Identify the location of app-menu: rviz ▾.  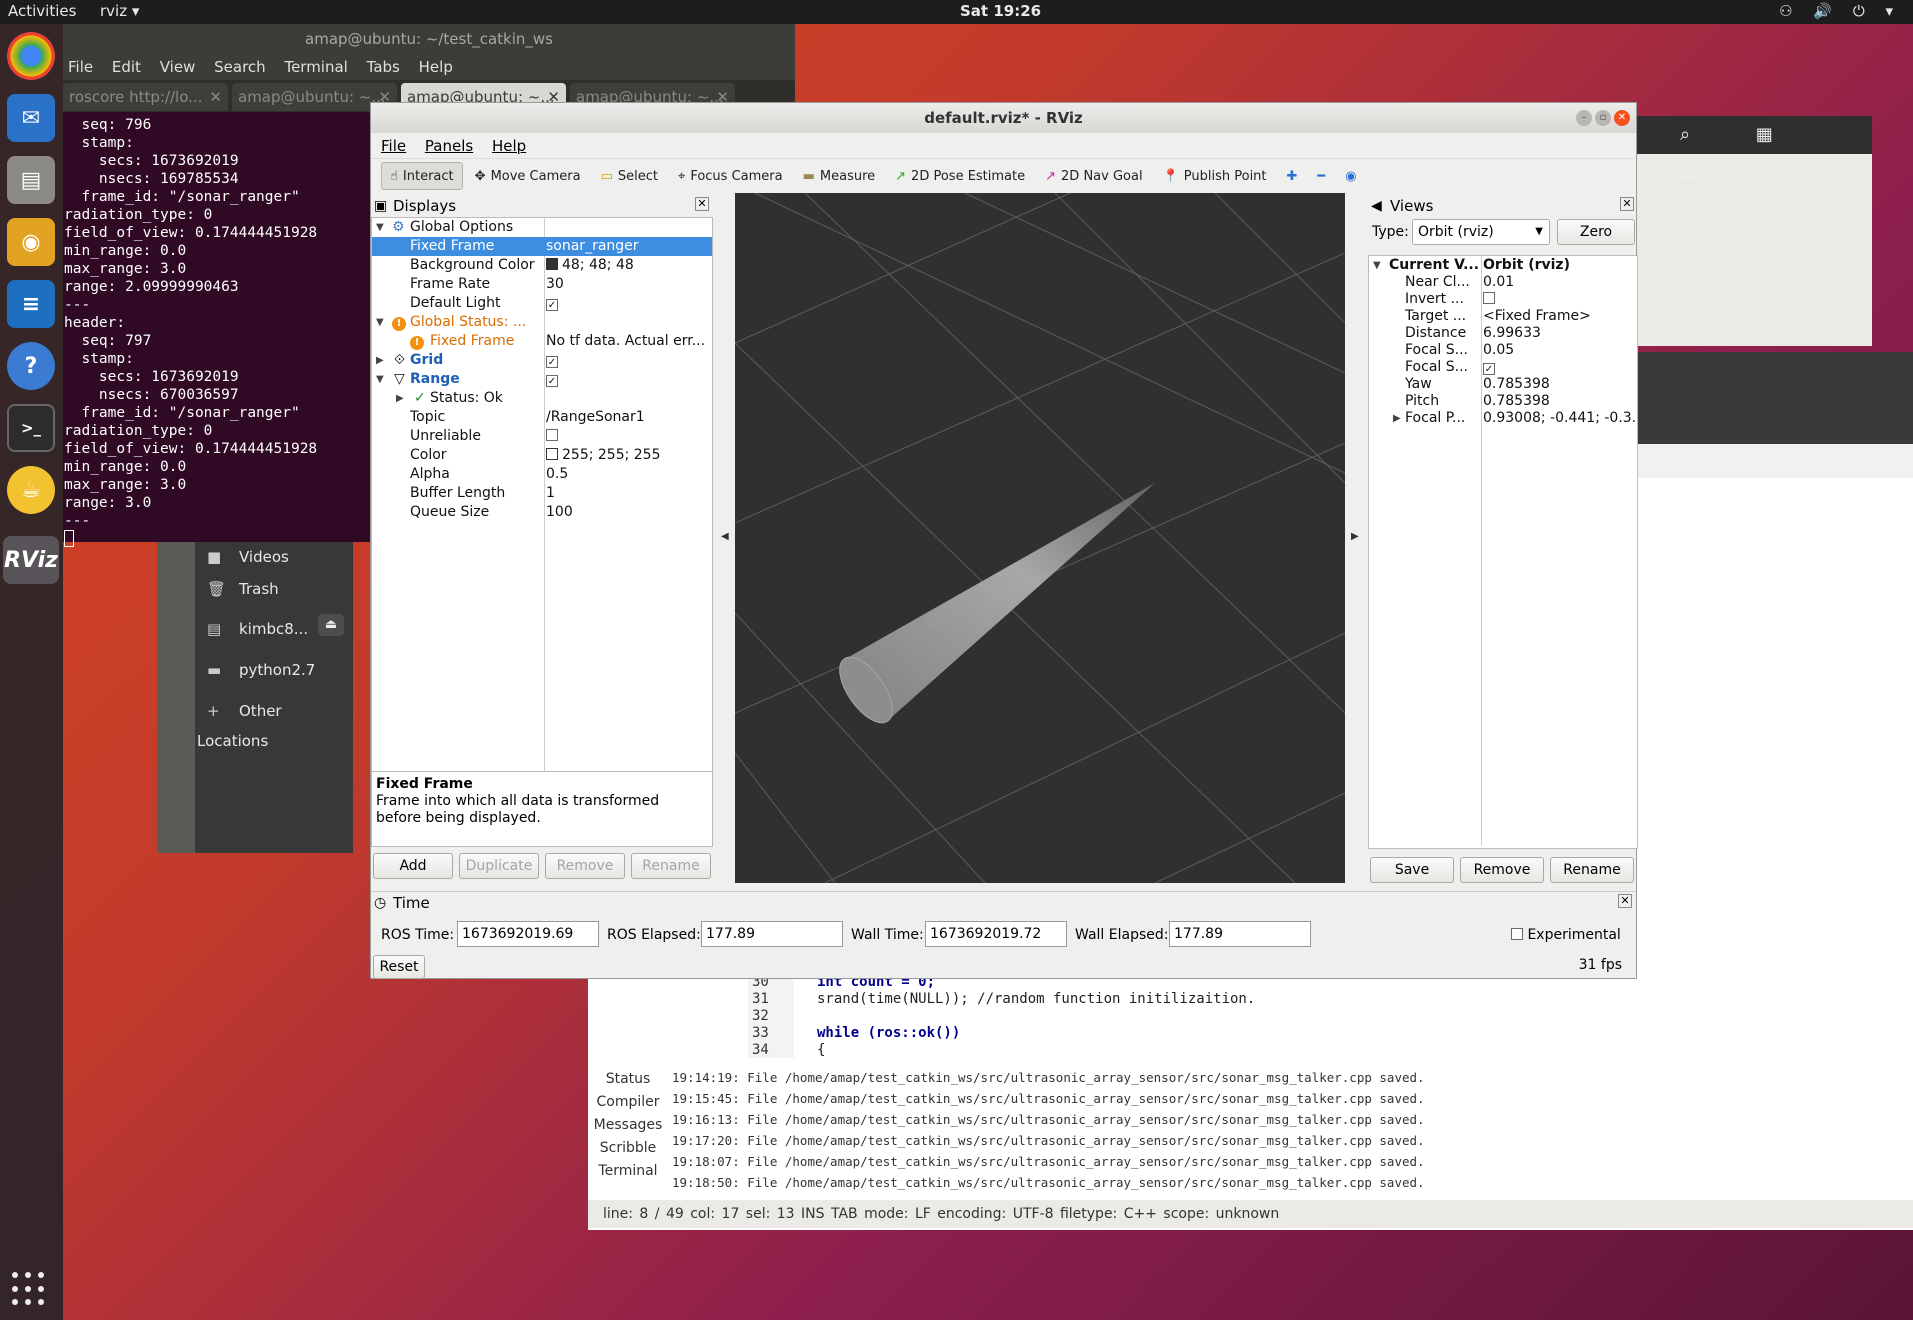
(119, 11).